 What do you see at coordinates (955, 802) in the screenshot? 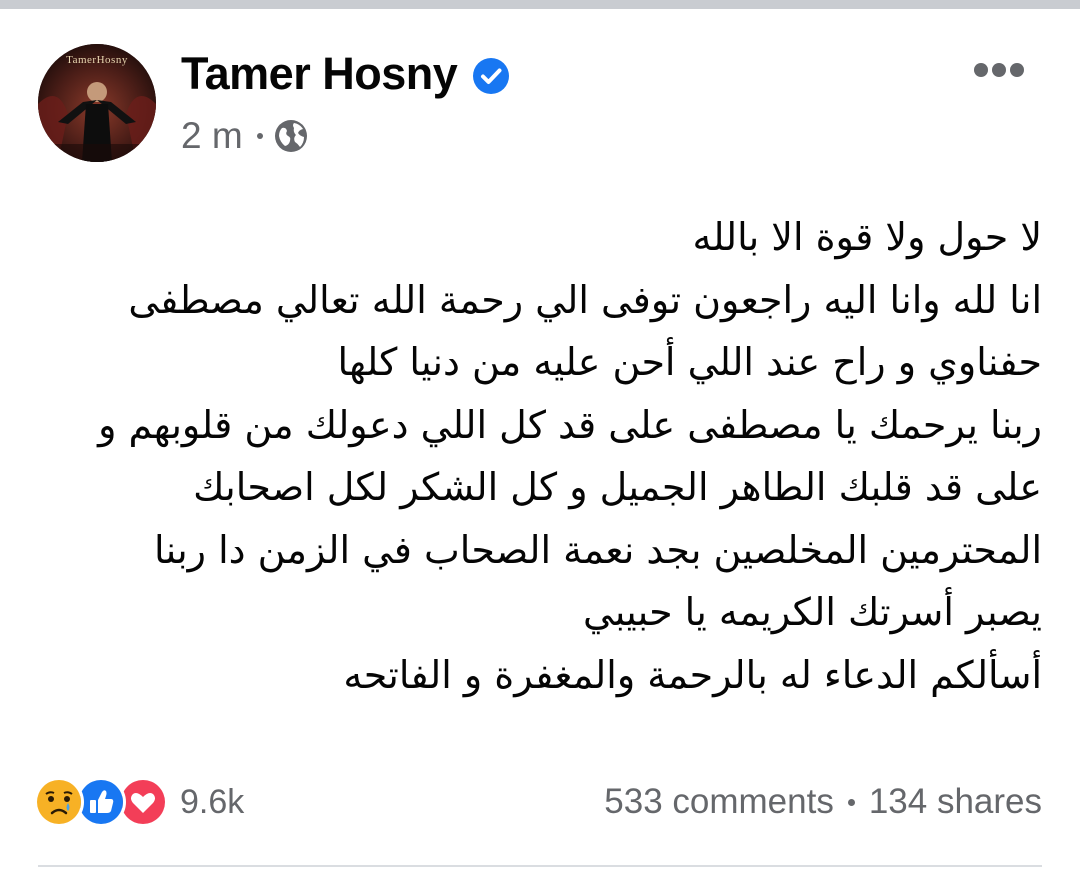
I see `shares-count: 134 shares` at bounding box center [955, 802].